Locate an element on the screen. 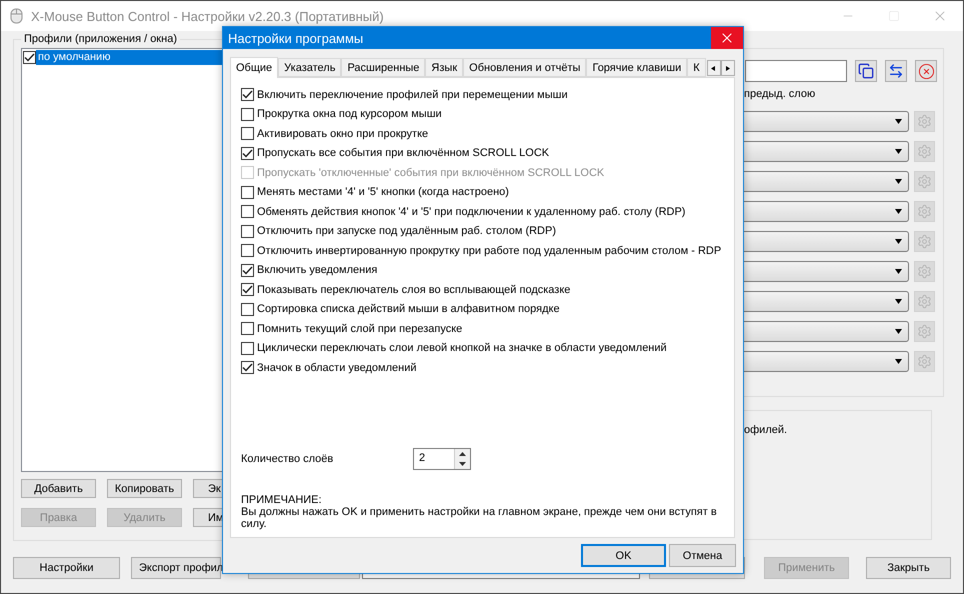  note-text: Вы должны нажать OK и применить настройки на главном экране, прежде чем они вступят в силу. is located at coordinates (479, 518).